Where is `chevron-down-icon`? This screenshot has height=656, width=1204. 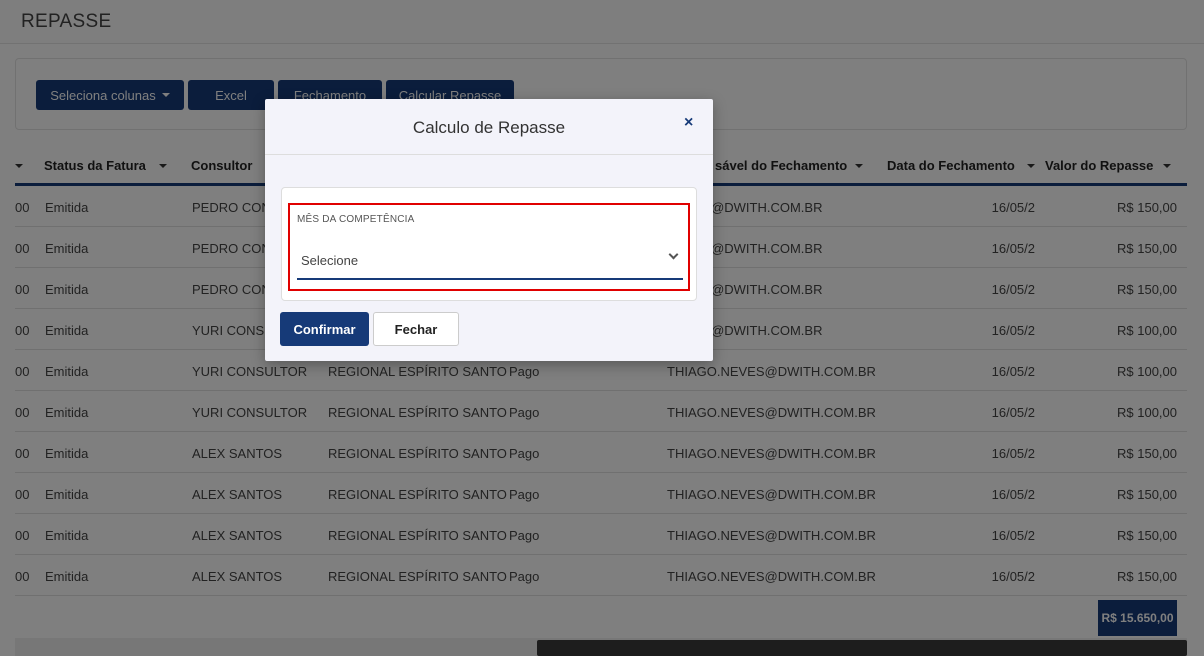 chevron-down-icon is located at coordinates (673, 254).